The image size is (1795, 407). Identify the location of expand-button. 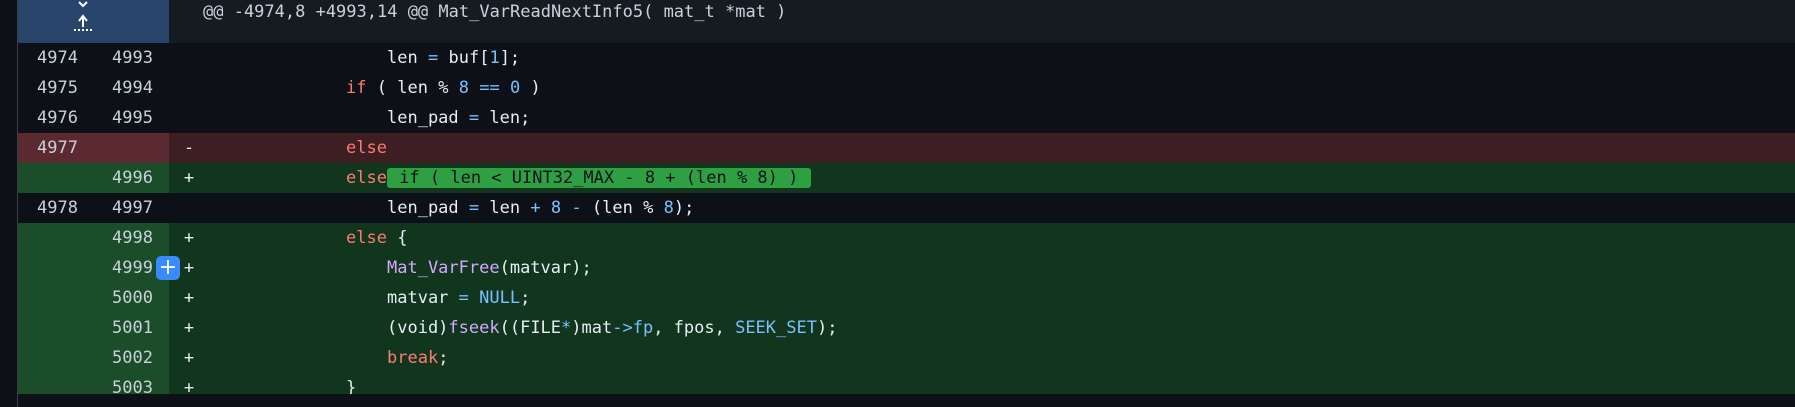
(93, 21).